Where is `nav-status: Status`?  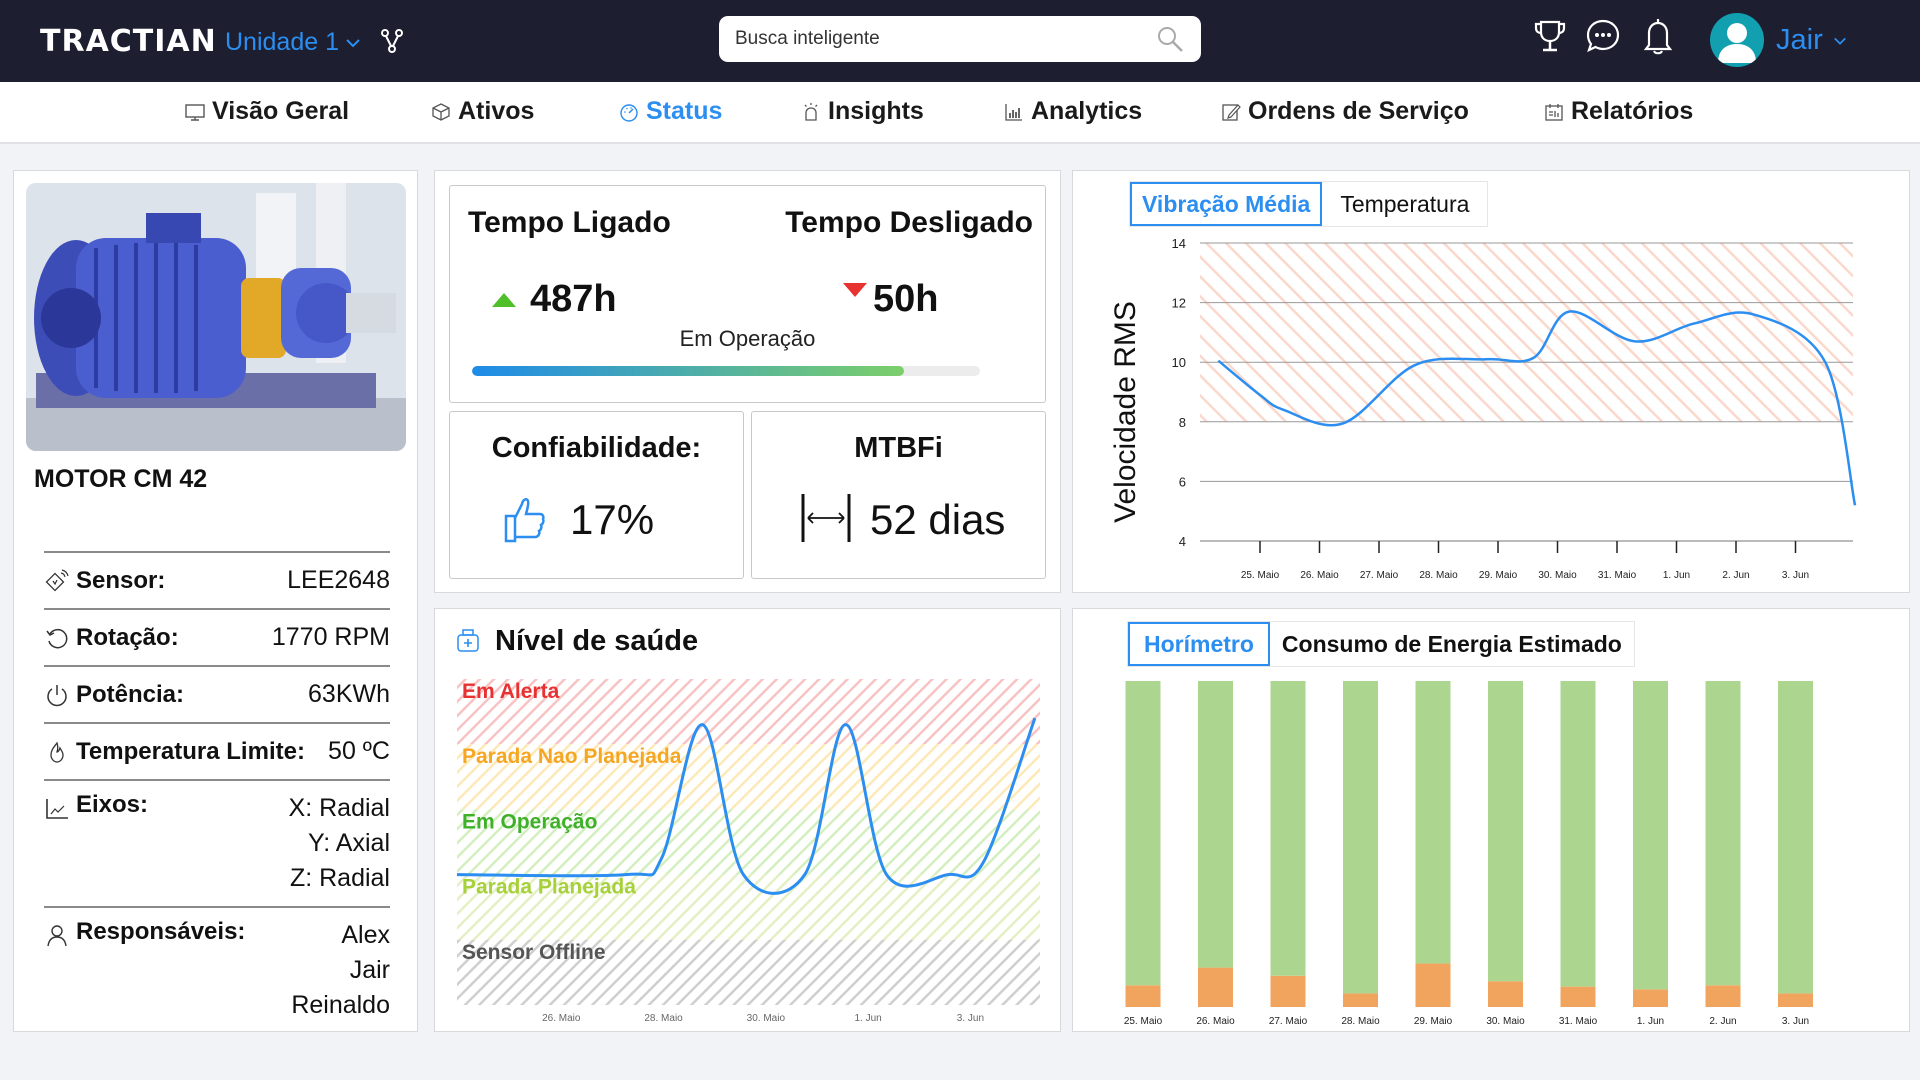
nav-status: Status is located at coordinates (670, 111).